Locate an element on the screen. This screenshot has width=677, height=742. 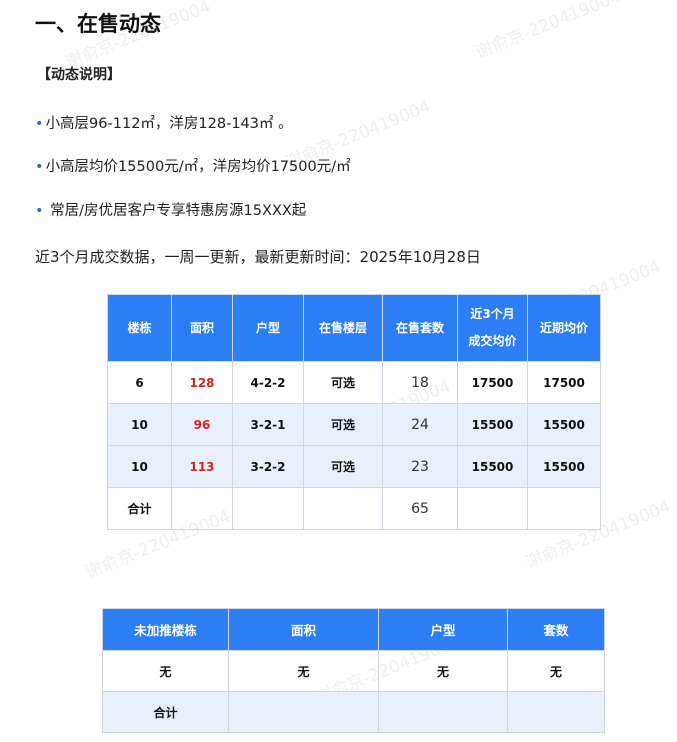
header-floors: 在售楼层 is located at coordinates (343, 328).